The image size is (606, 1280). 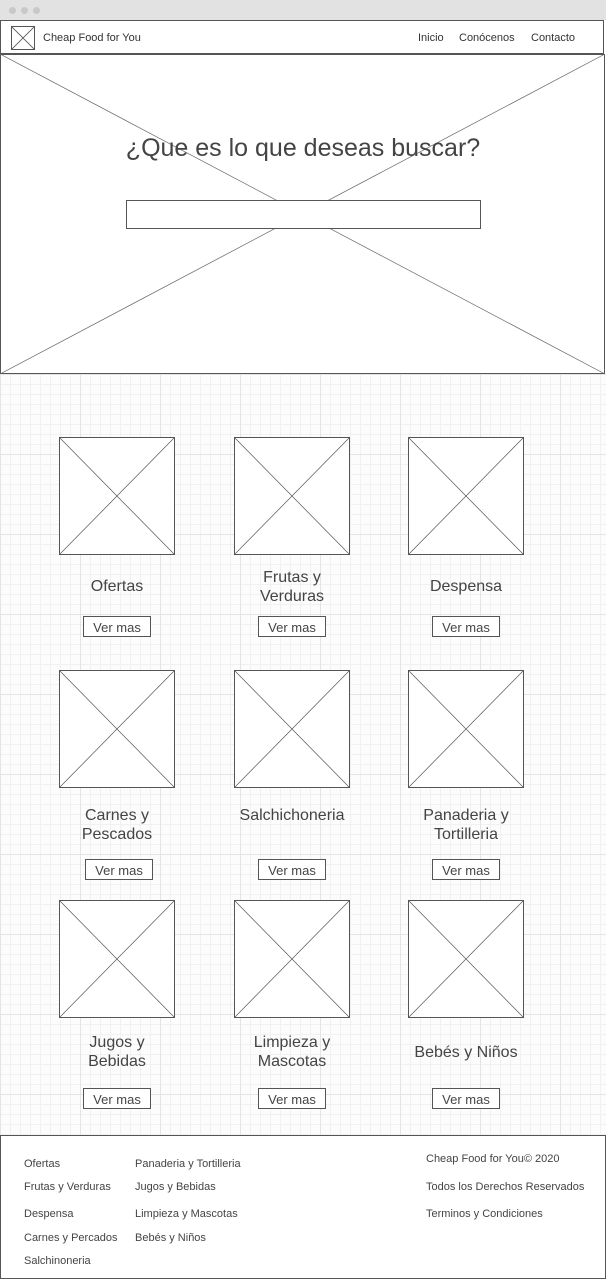 I want to click on footer-link-salchichoneria: Salchinoneria, so click(x=57, y=1261).